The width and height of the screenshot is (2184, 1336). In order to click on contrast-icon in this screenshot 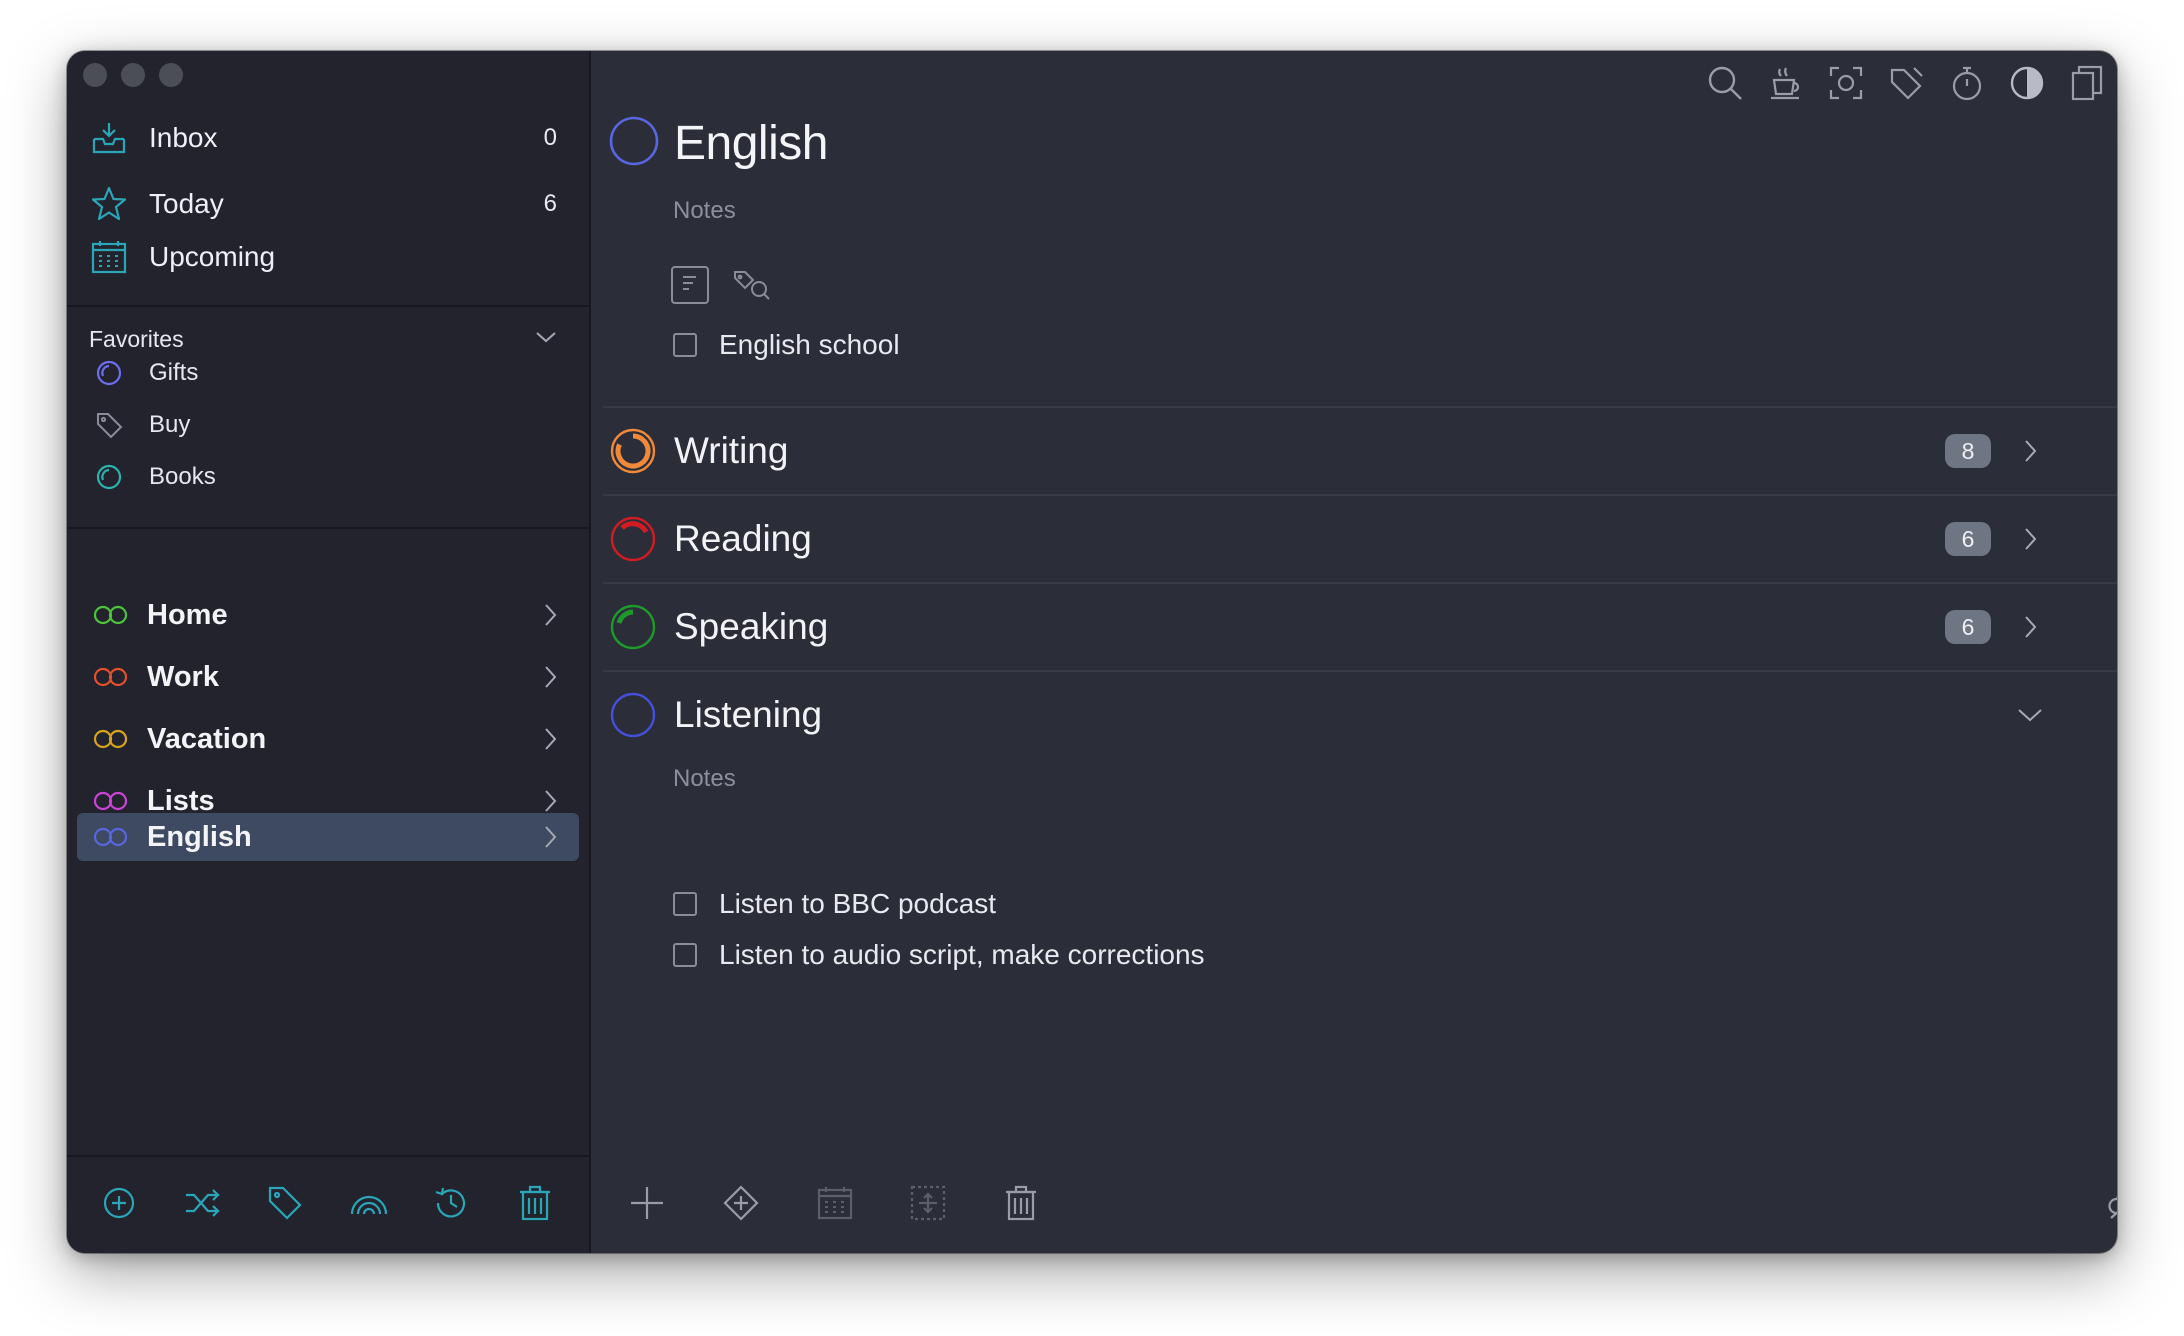, I will do `click(2027, 83)`.